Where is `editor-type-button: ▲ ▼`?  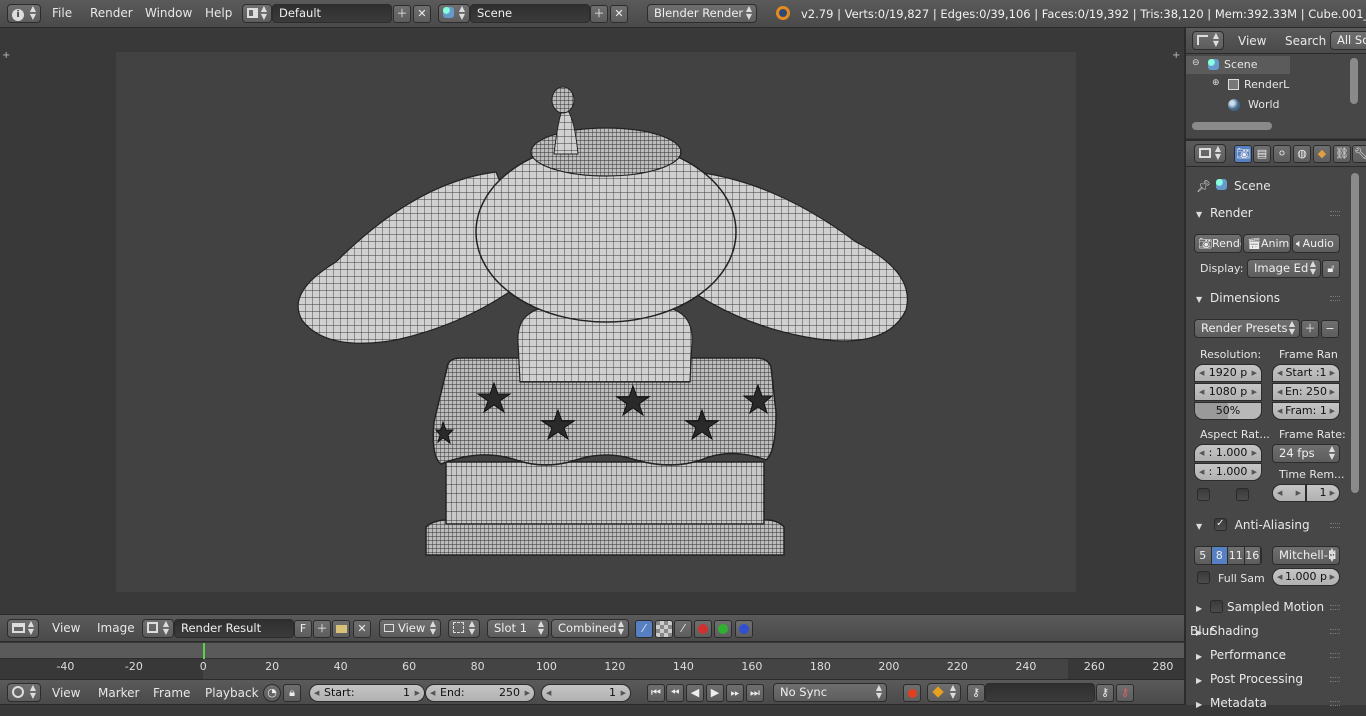
editor-type-button: ▲ ▼ is located at coordinates (23, 628).